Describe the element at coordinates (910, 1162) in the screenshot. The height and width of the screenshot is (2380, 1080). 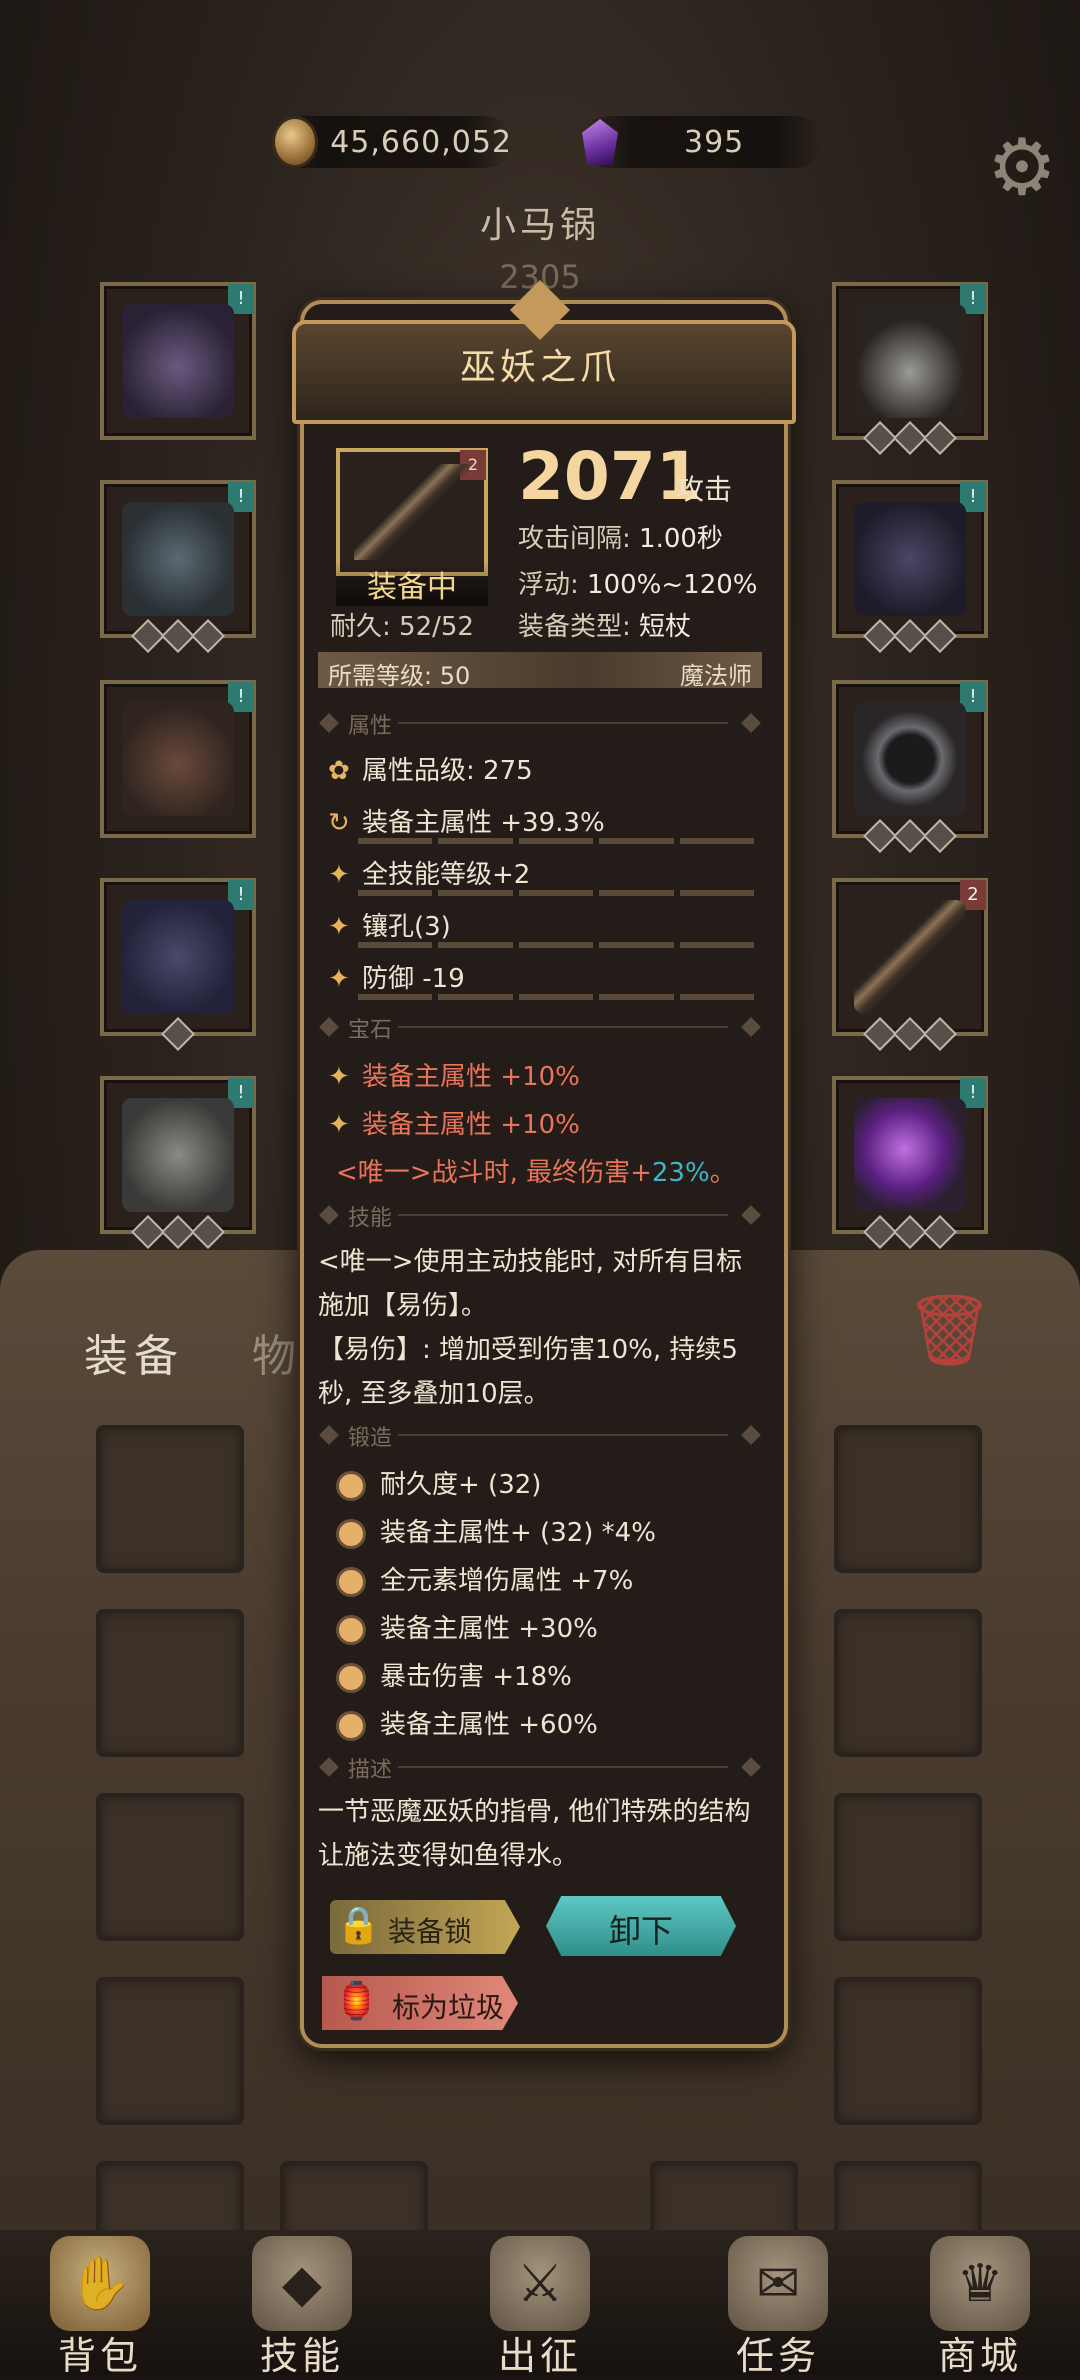
I see `slot-orb: !` at that location.